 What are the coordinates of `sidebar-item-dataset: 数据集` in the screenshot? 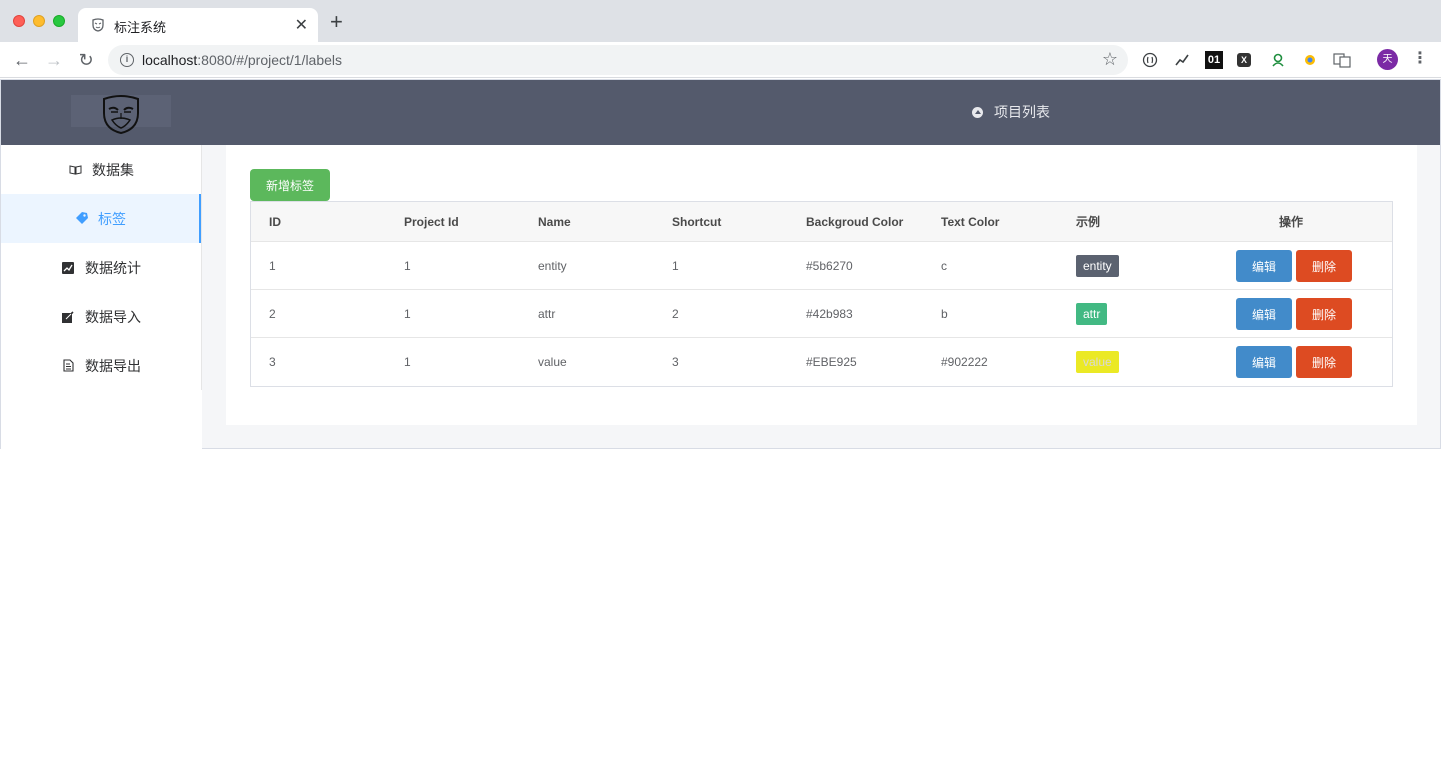 It's located at (101, 169).